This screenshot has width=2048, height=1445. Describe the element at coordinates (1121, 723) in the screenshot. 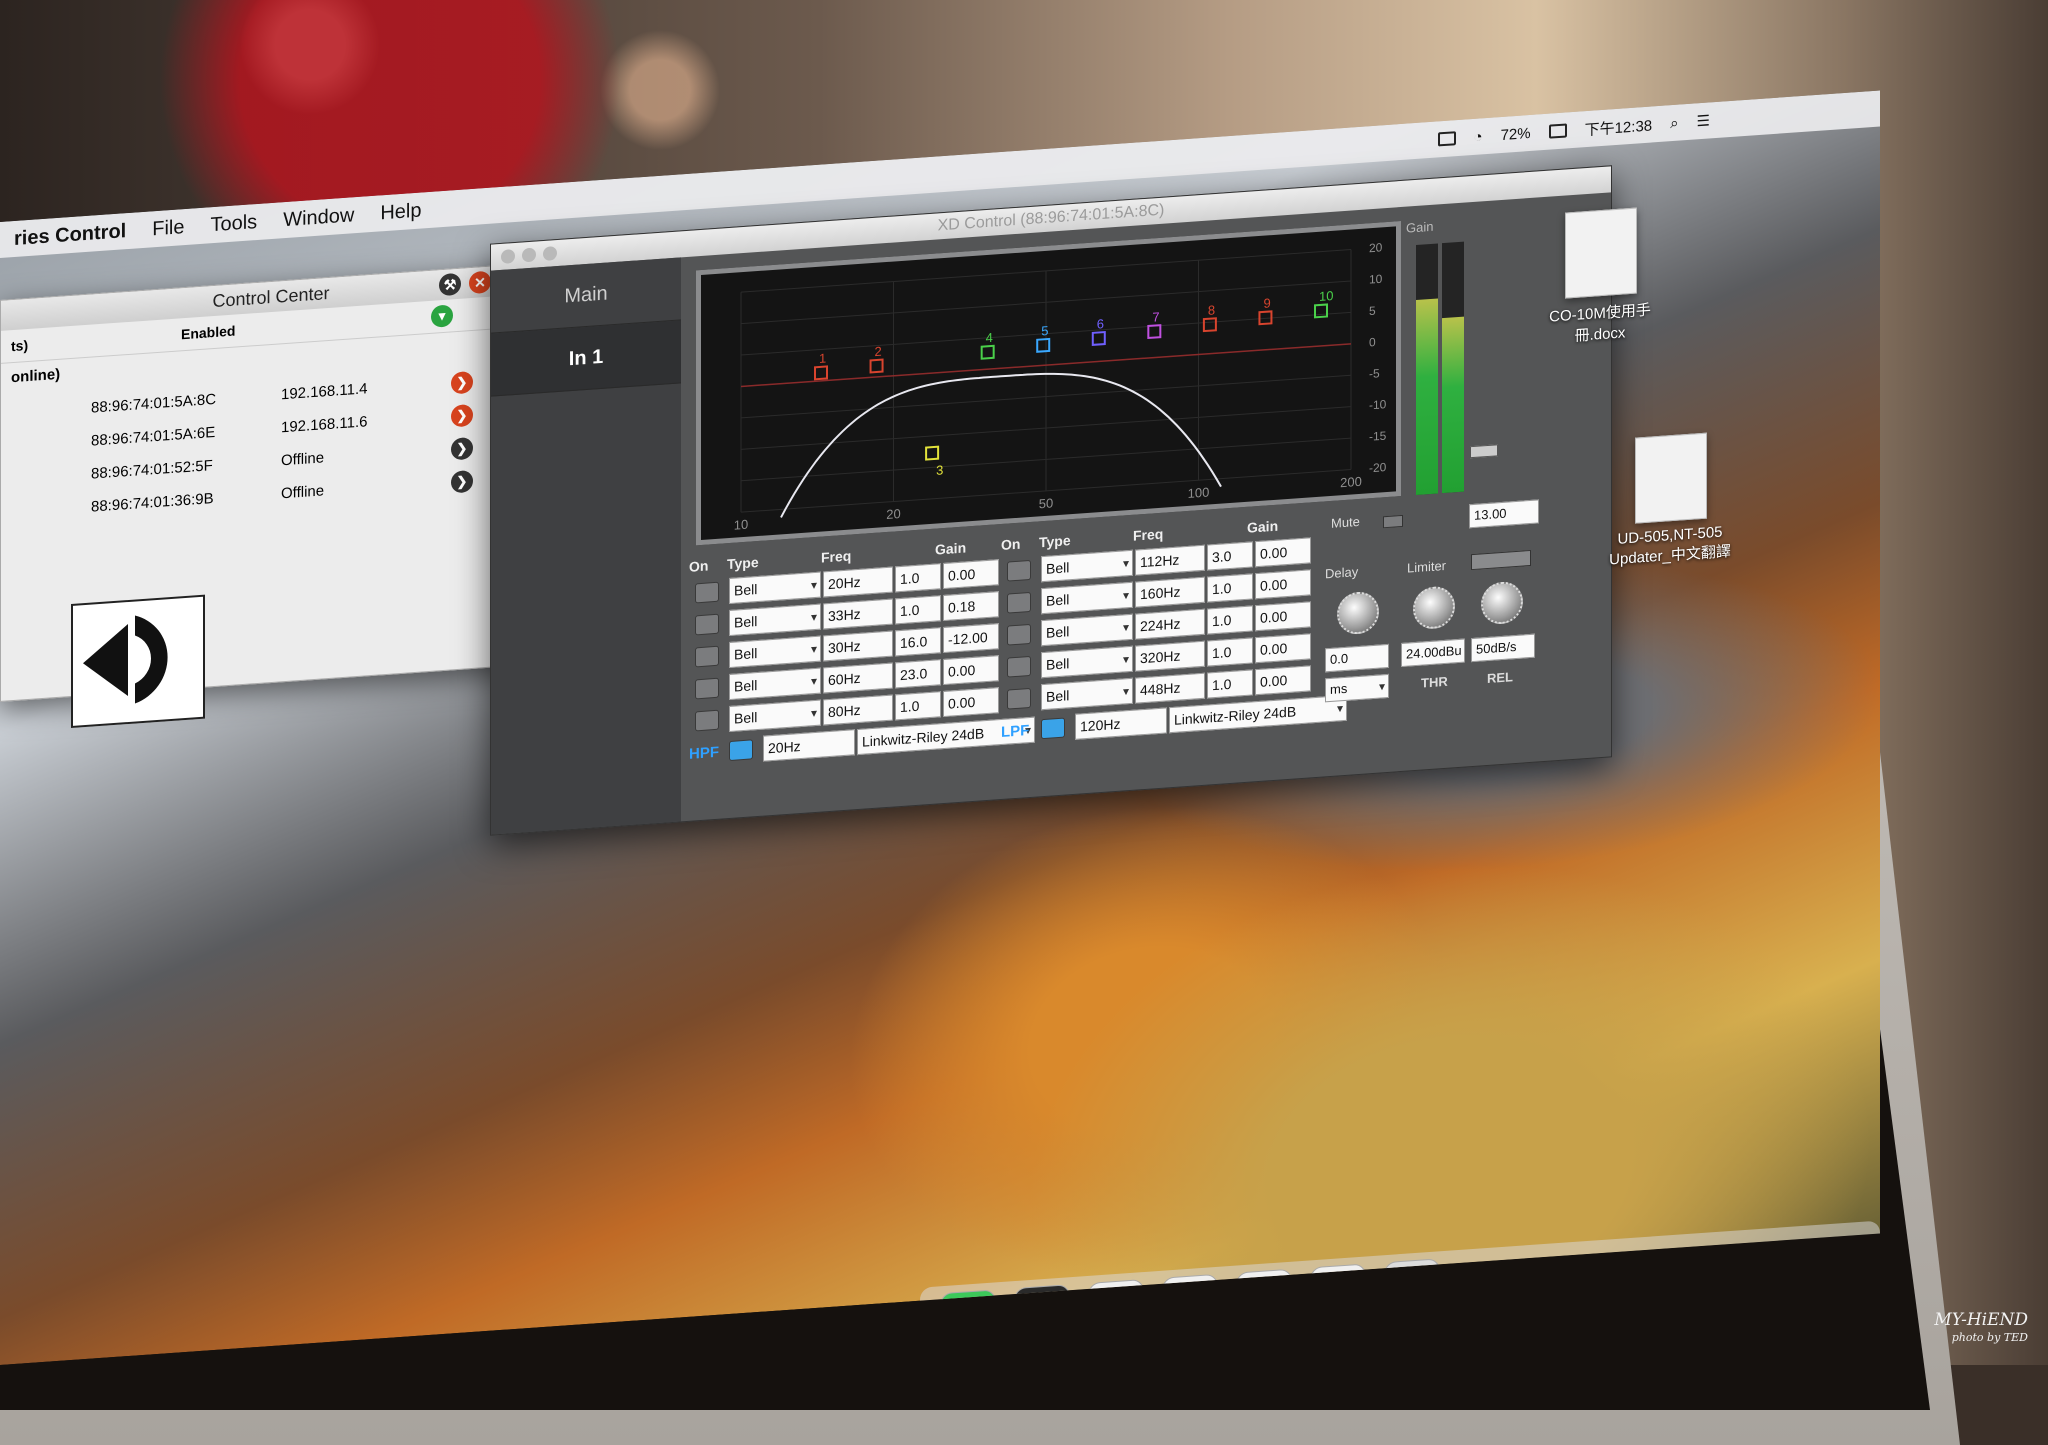

I see `lpf-freq: 120Hz` at that location.